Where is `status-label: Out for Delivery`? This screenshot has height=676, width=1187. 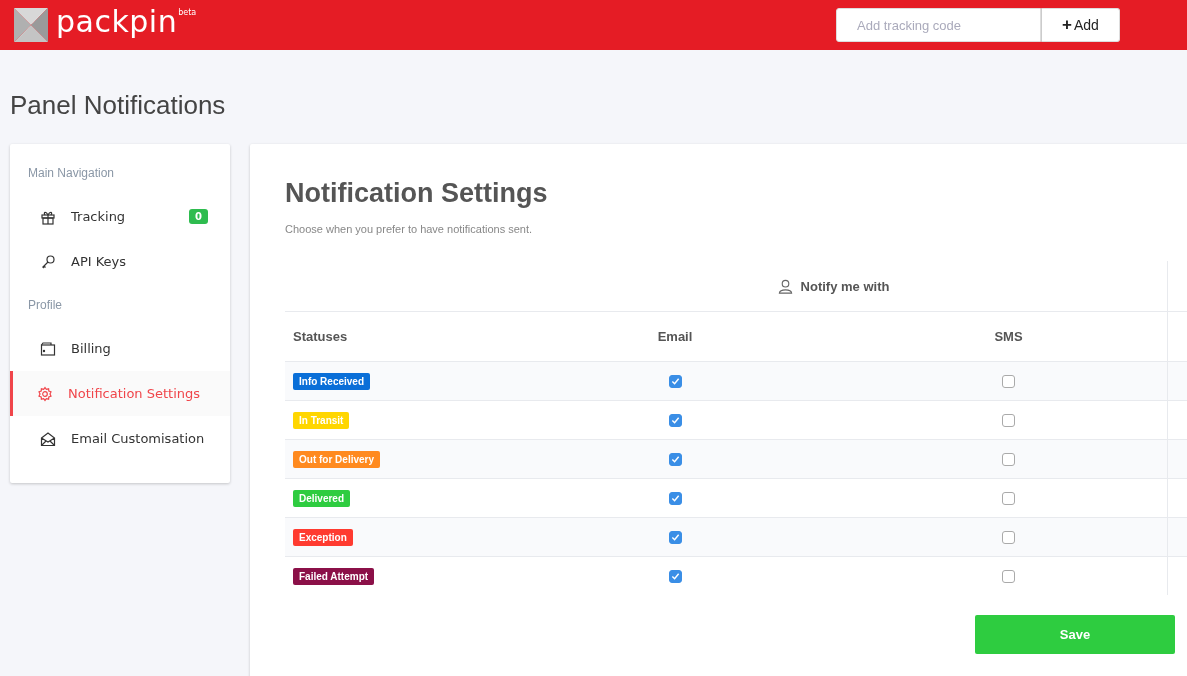 status-label: Out for Delivery is located at coordinates (337, 459).